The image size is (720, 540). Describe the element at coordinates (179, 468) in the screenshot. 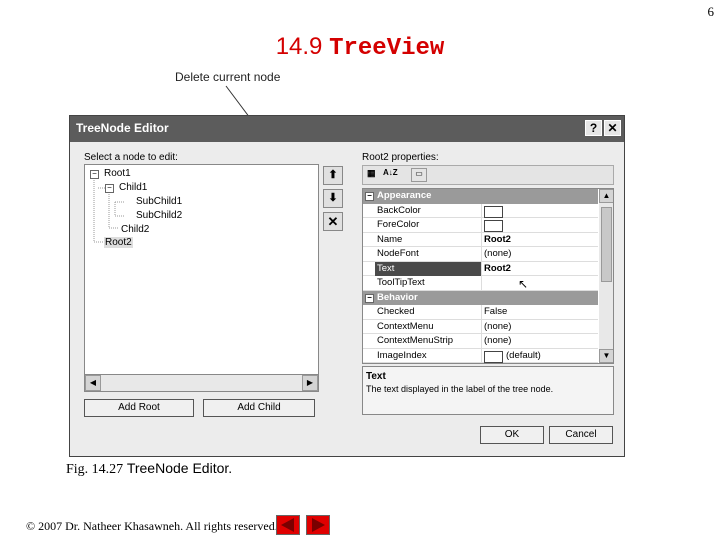

I see `figure-text: TreeNode Editor.` at that location.